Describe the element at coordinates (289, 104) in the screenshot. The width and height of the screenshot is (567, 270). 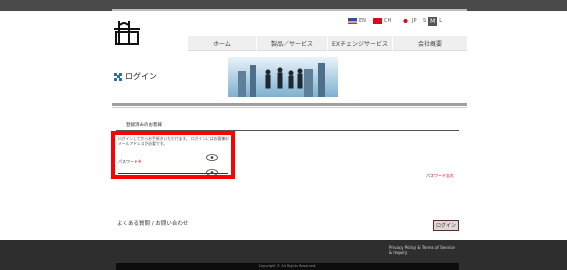
I see `section-divider` at that location.